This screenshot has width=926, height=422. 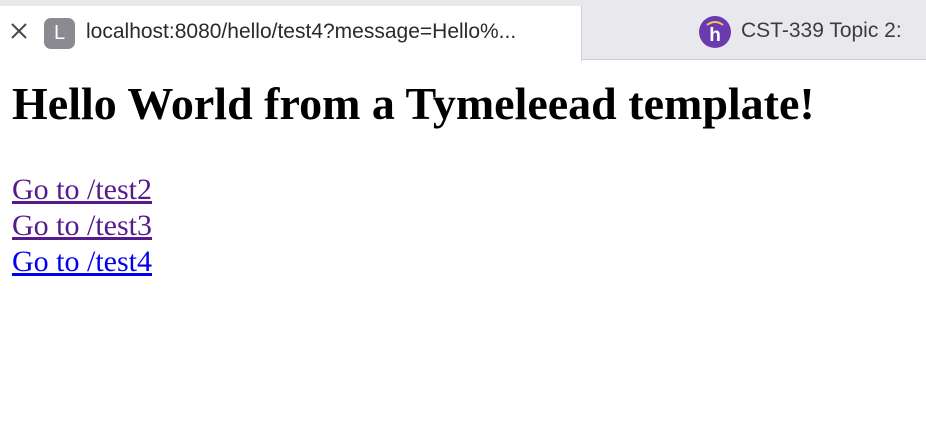 I want to click on link-test3: Go to /test3, so click(x=82, y=226).